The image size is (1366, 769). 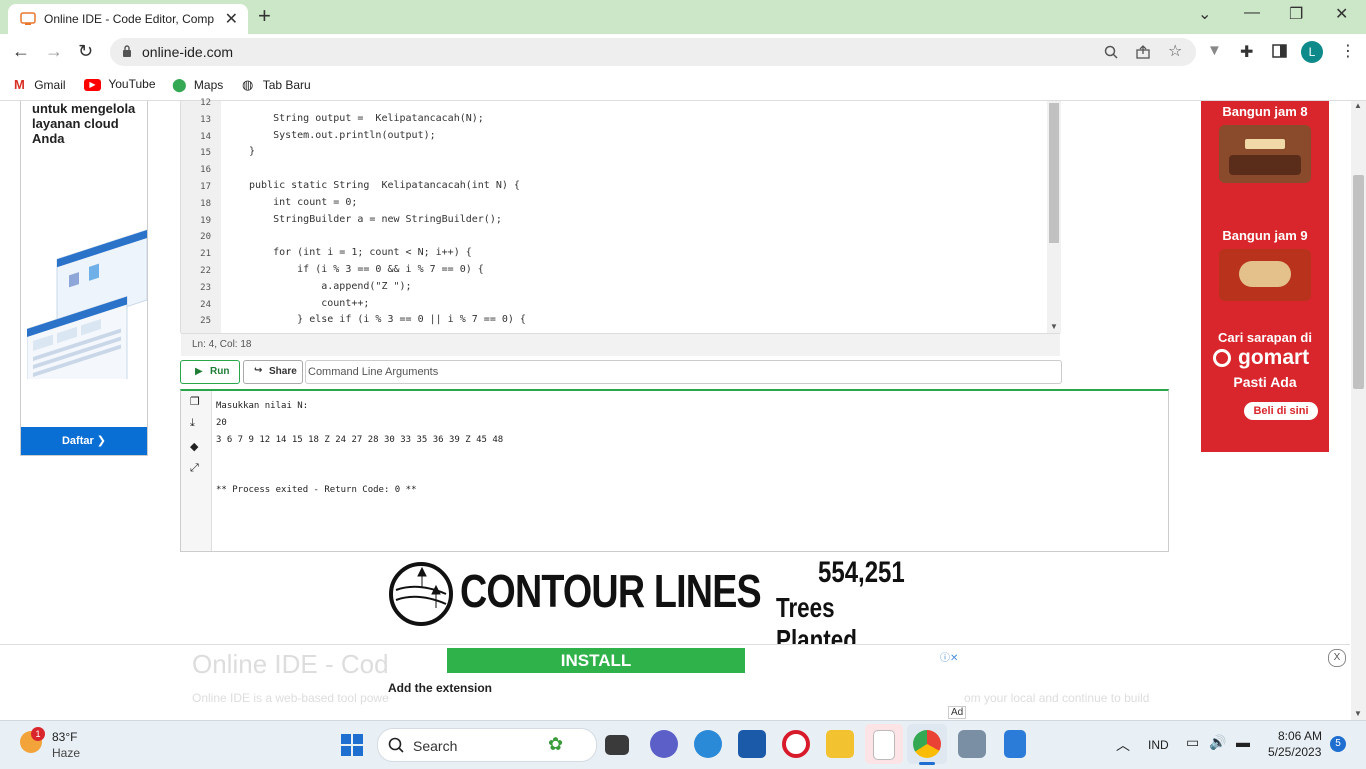 I want to click on code-line: for (int i = 1; count < N; i++) {, so click(x=360, y=253).